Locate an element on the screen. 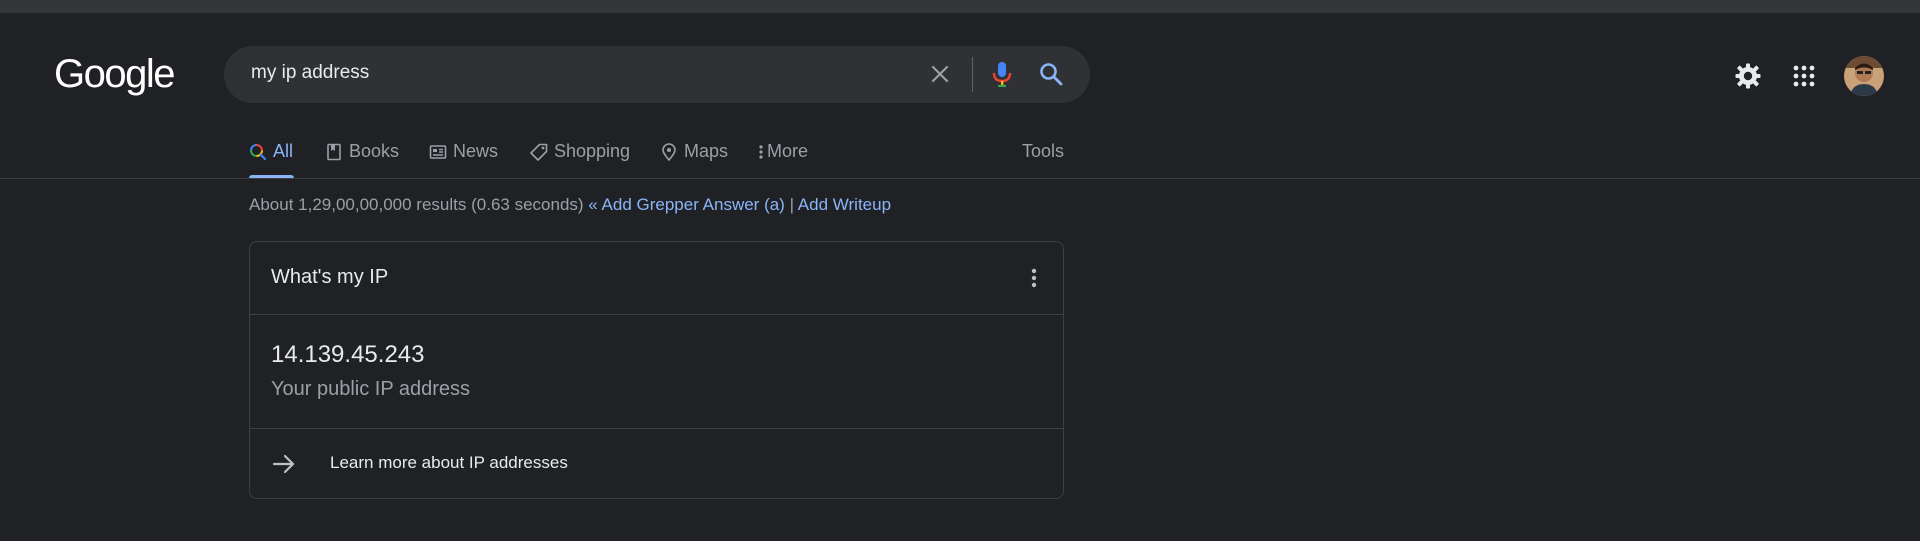 The width and height of the screenshot is (1920, 541). card-header: What's my IP is located at coordinates (656, 278).